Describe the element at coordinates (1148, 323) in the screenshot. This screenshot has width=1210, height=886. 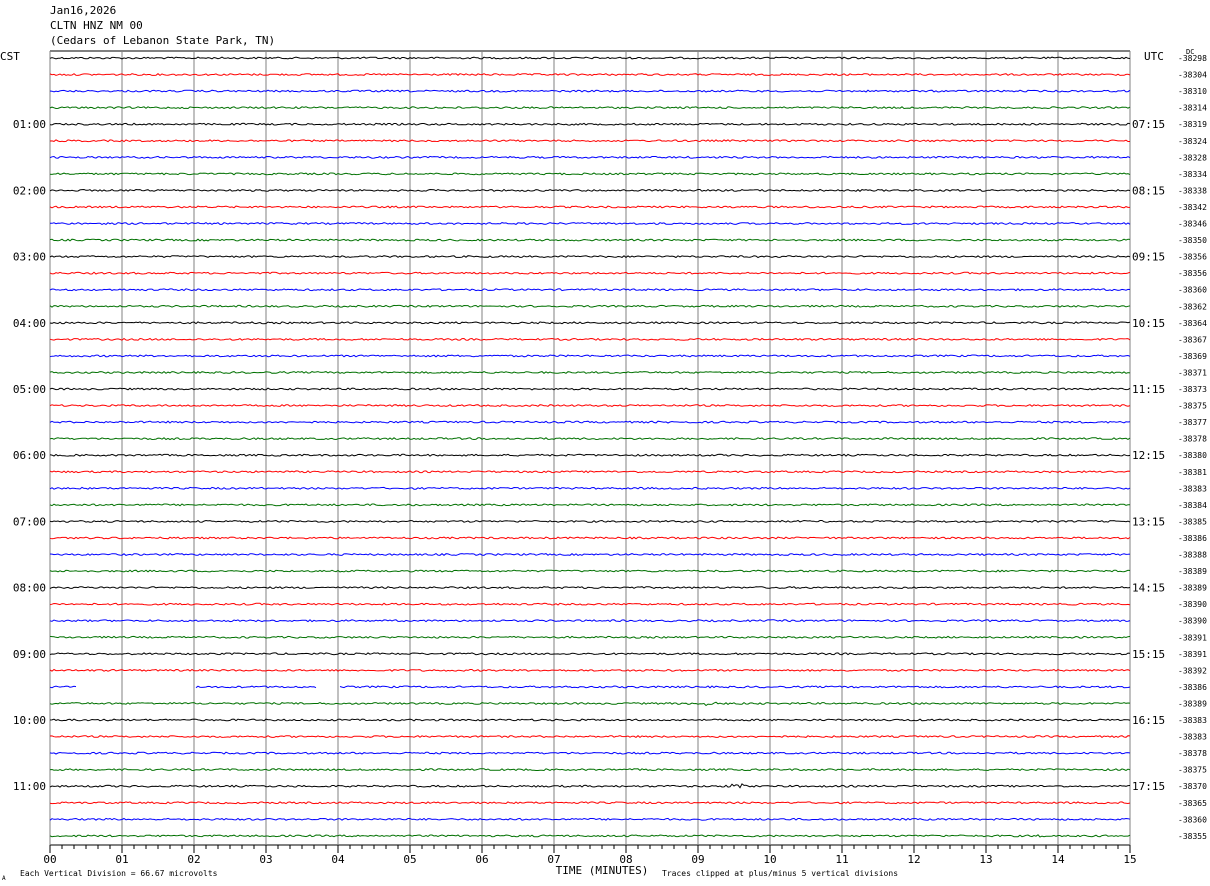
I see `right-hour-label: 10:15` at that location.